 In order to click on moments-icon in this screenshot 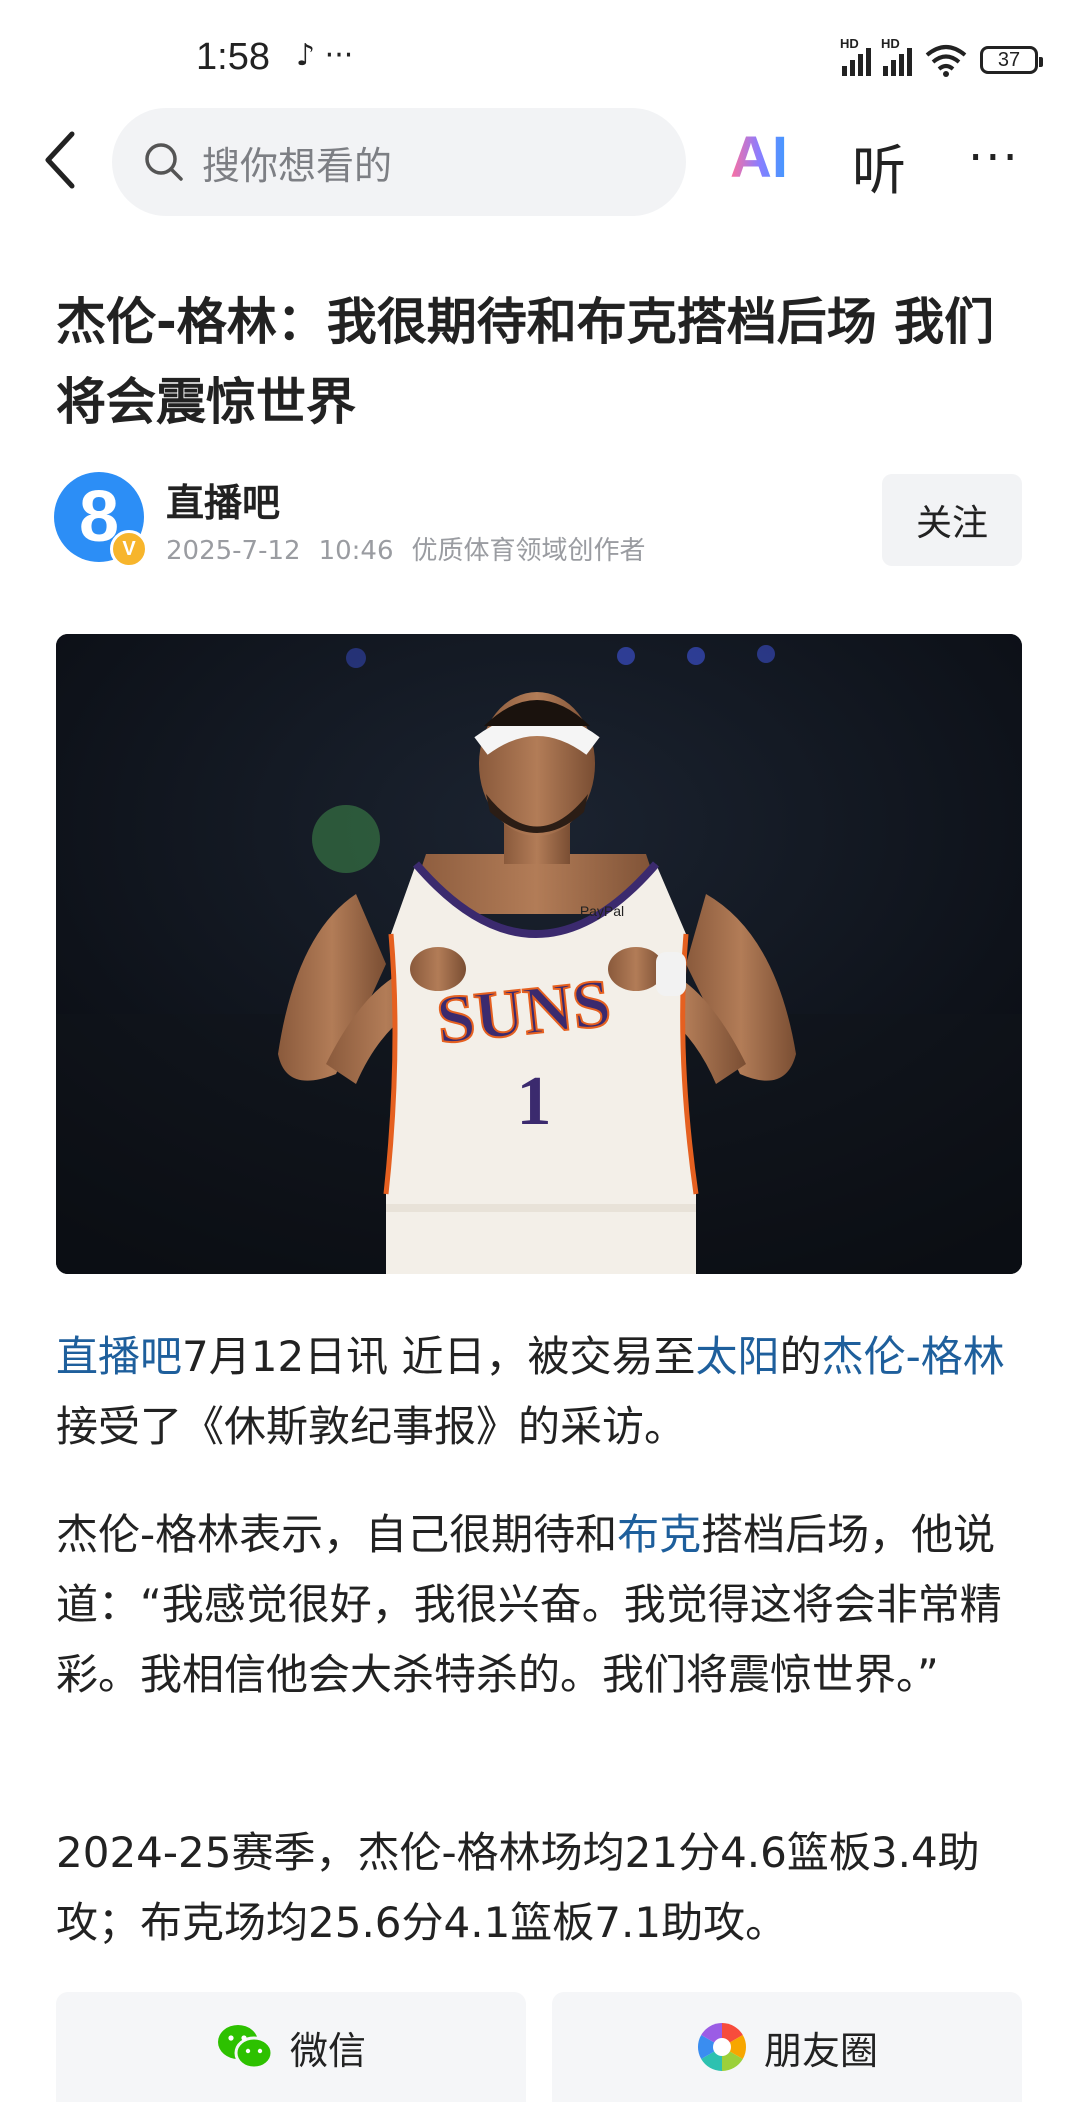, I will do `click(721, 2047)`.